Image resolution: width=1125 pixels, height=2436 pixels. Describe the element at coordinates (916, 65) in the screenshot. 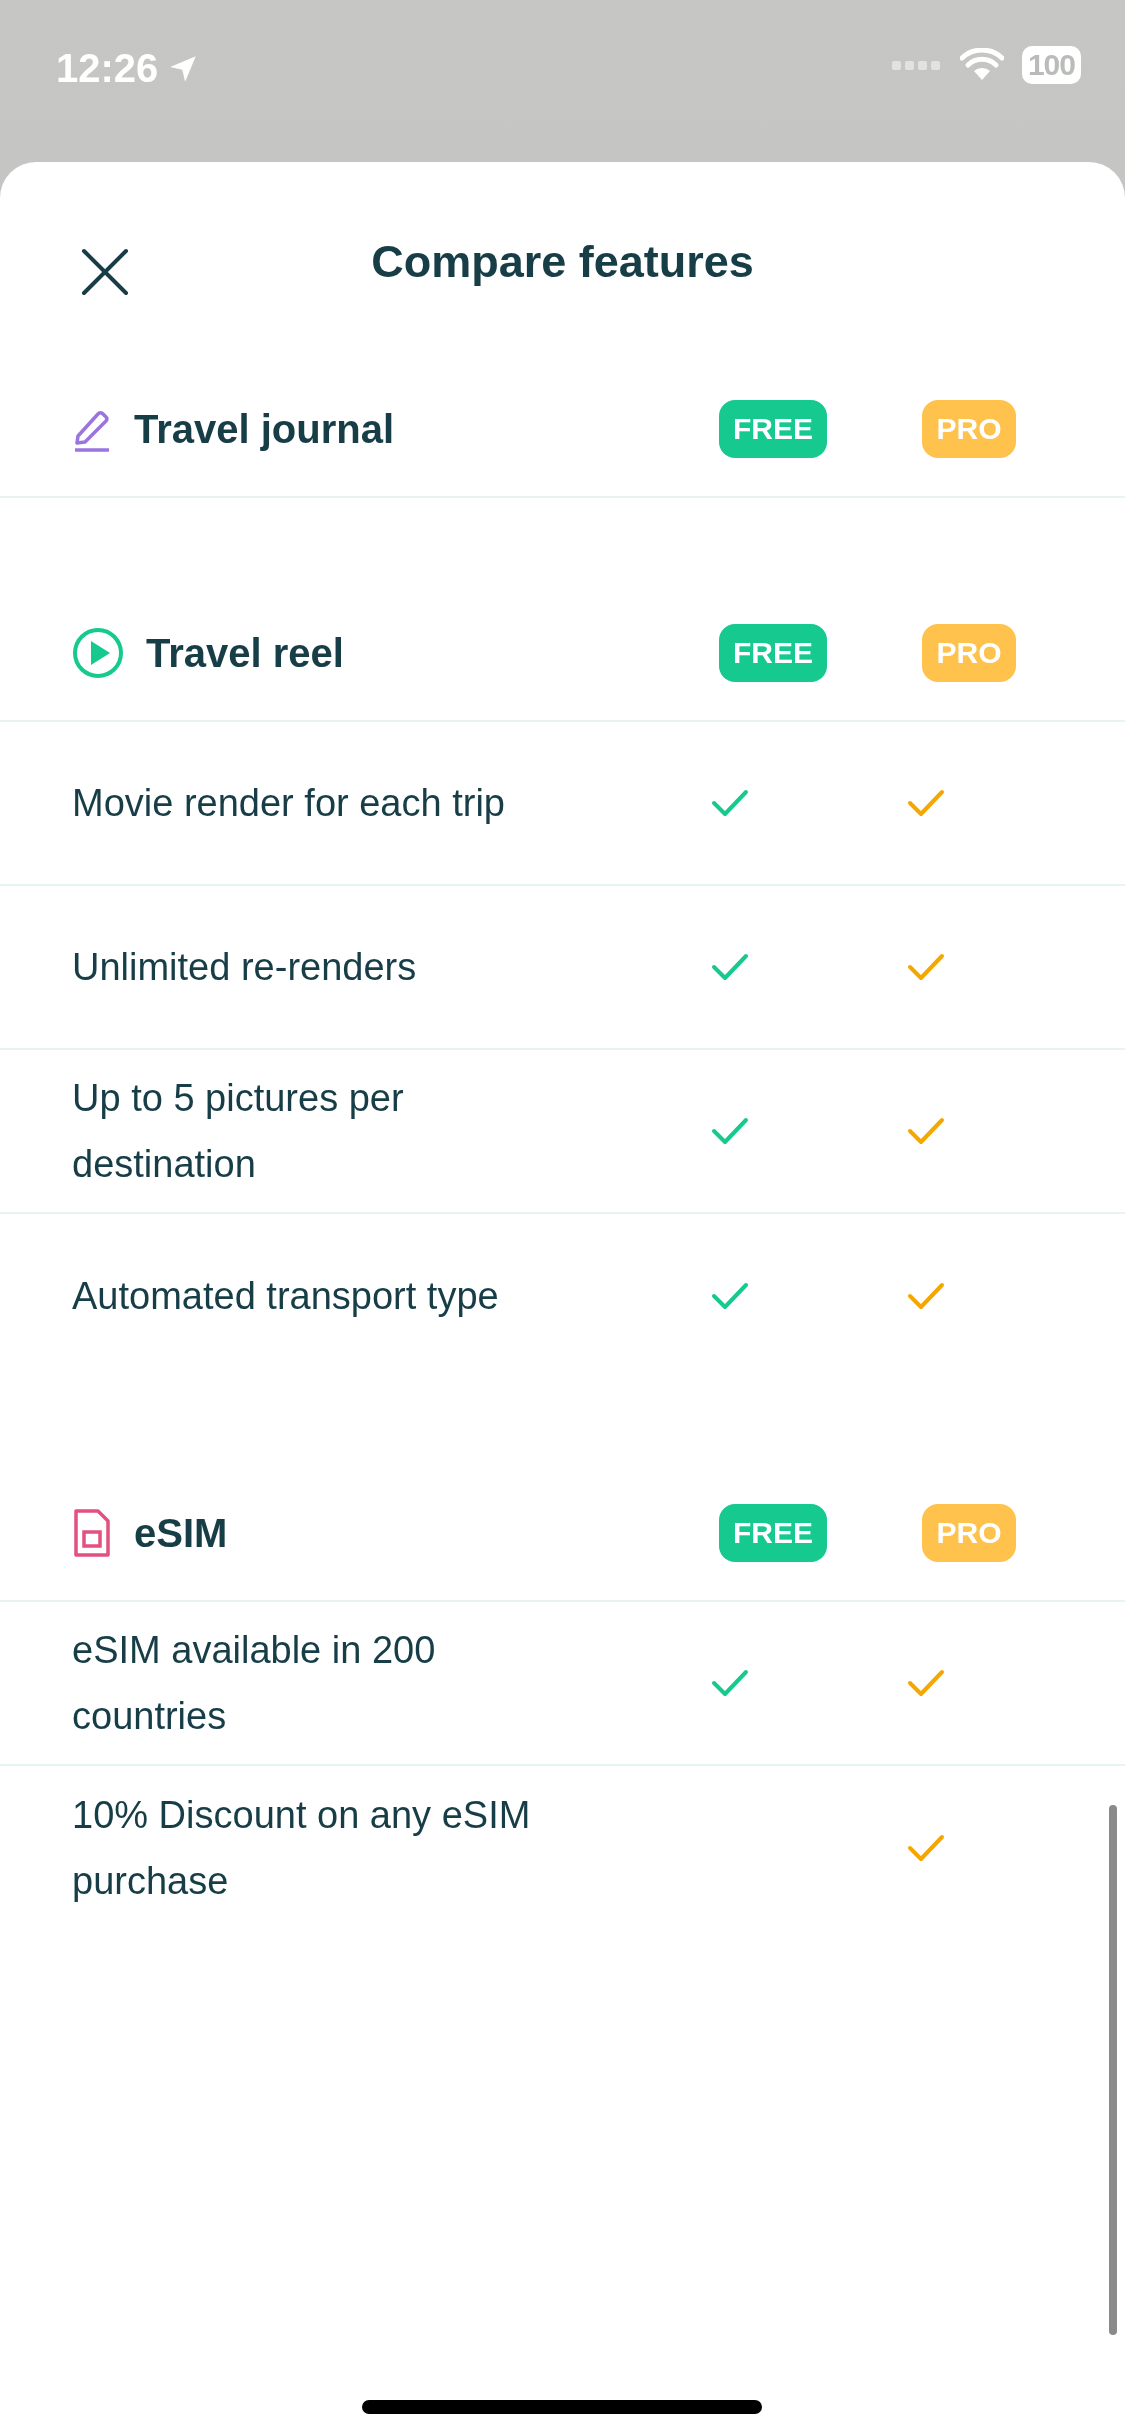

I see `signal-icon` at that location.